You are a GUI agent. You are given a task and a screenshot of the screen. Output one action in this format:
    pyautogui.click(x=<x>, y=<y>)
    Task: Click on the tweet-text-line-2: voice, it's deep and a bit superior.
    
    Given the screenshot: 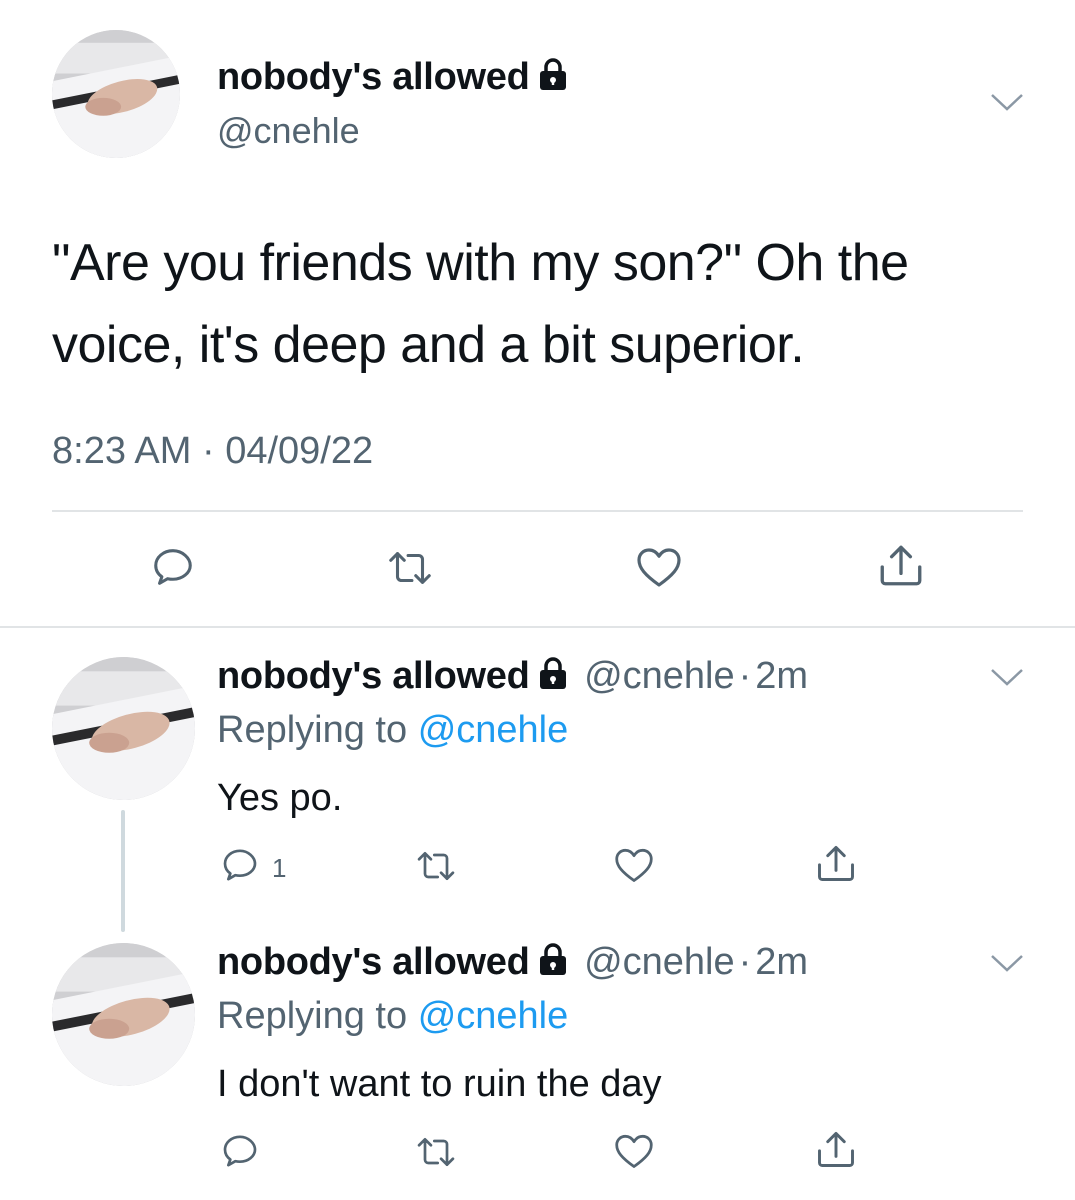 What is the action you would take?
    pyautogui.click(x=428, y=345)
    